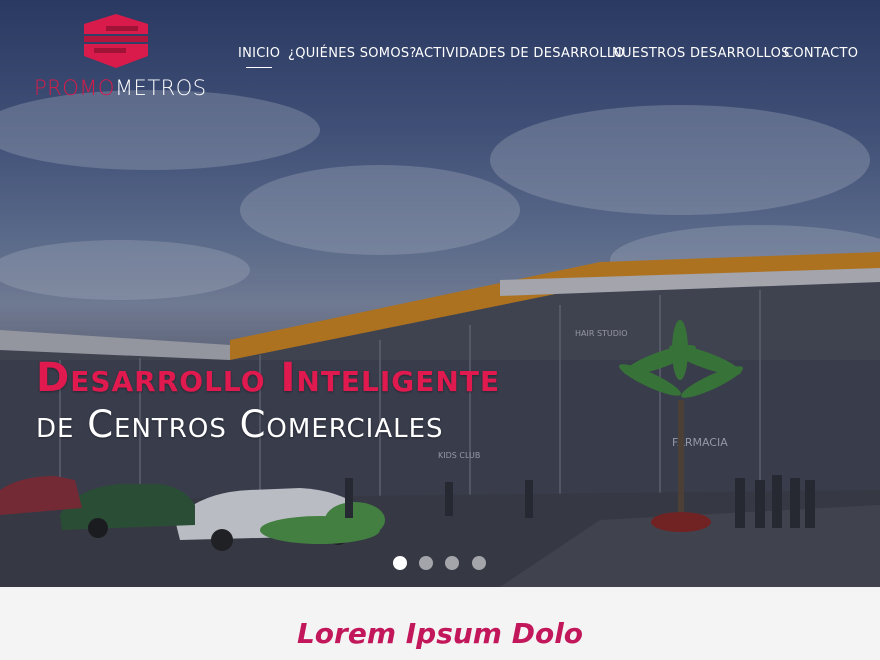 The width and height of the screenshot is (880, 660). I want to click on logo-wordmark: PROMOMETROS, so click(120, 88).